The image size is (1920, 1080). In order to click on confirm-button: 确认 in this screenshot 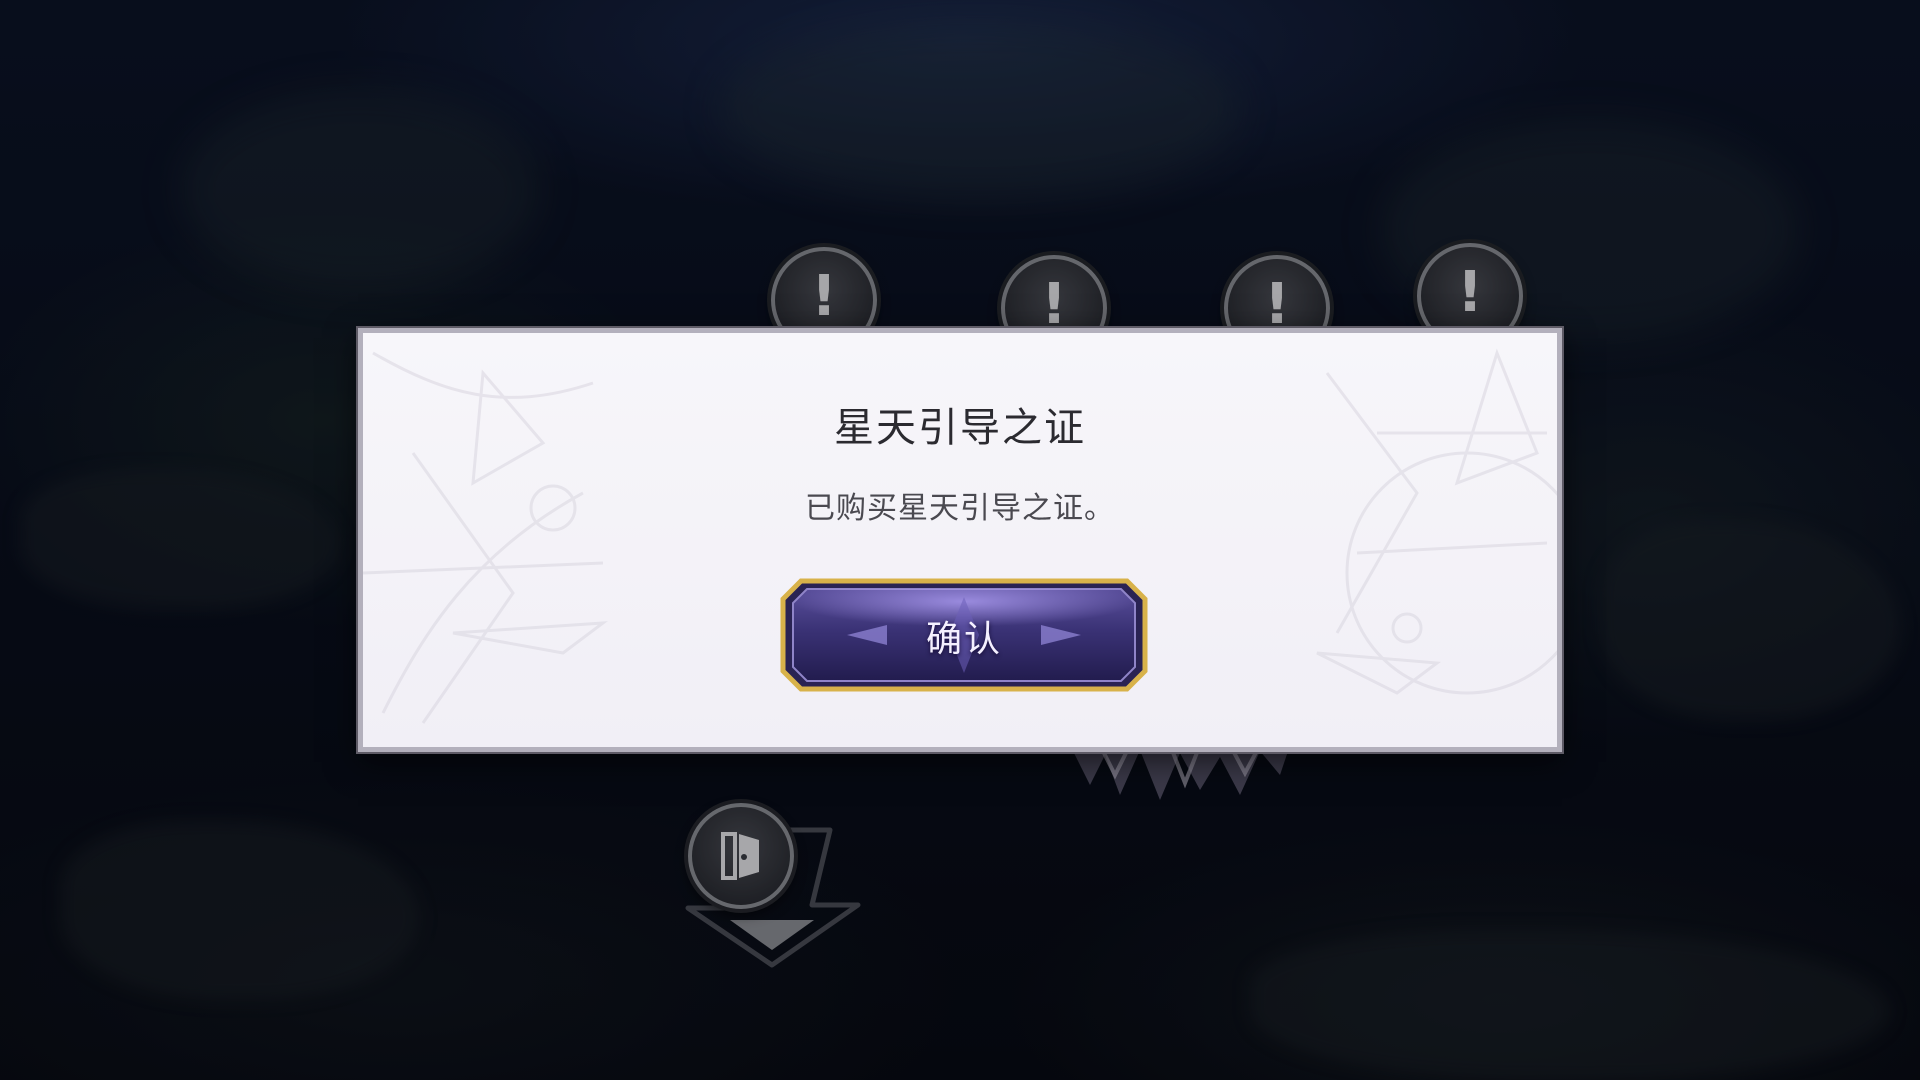, I will do `click(964, 635)`.